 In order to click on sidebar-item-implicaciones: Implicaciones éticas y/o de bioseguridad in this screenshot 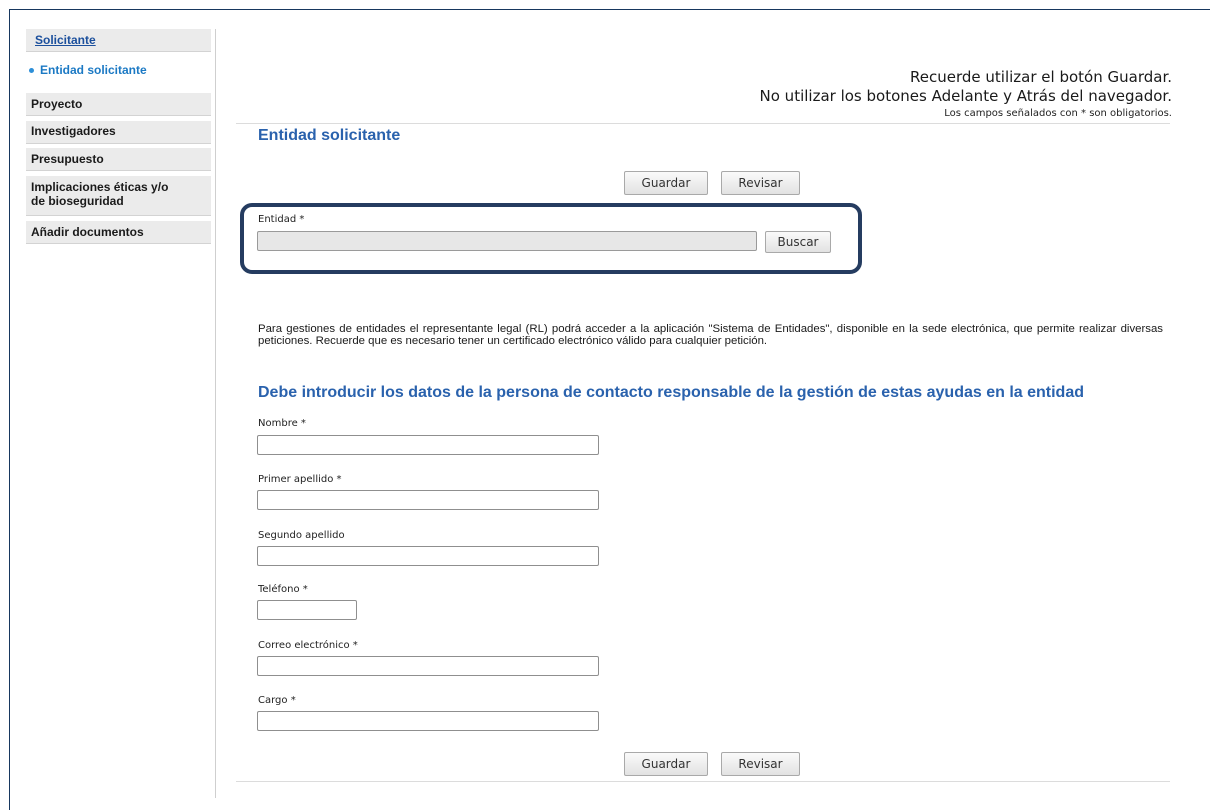, I will do `click(118, 196)`.